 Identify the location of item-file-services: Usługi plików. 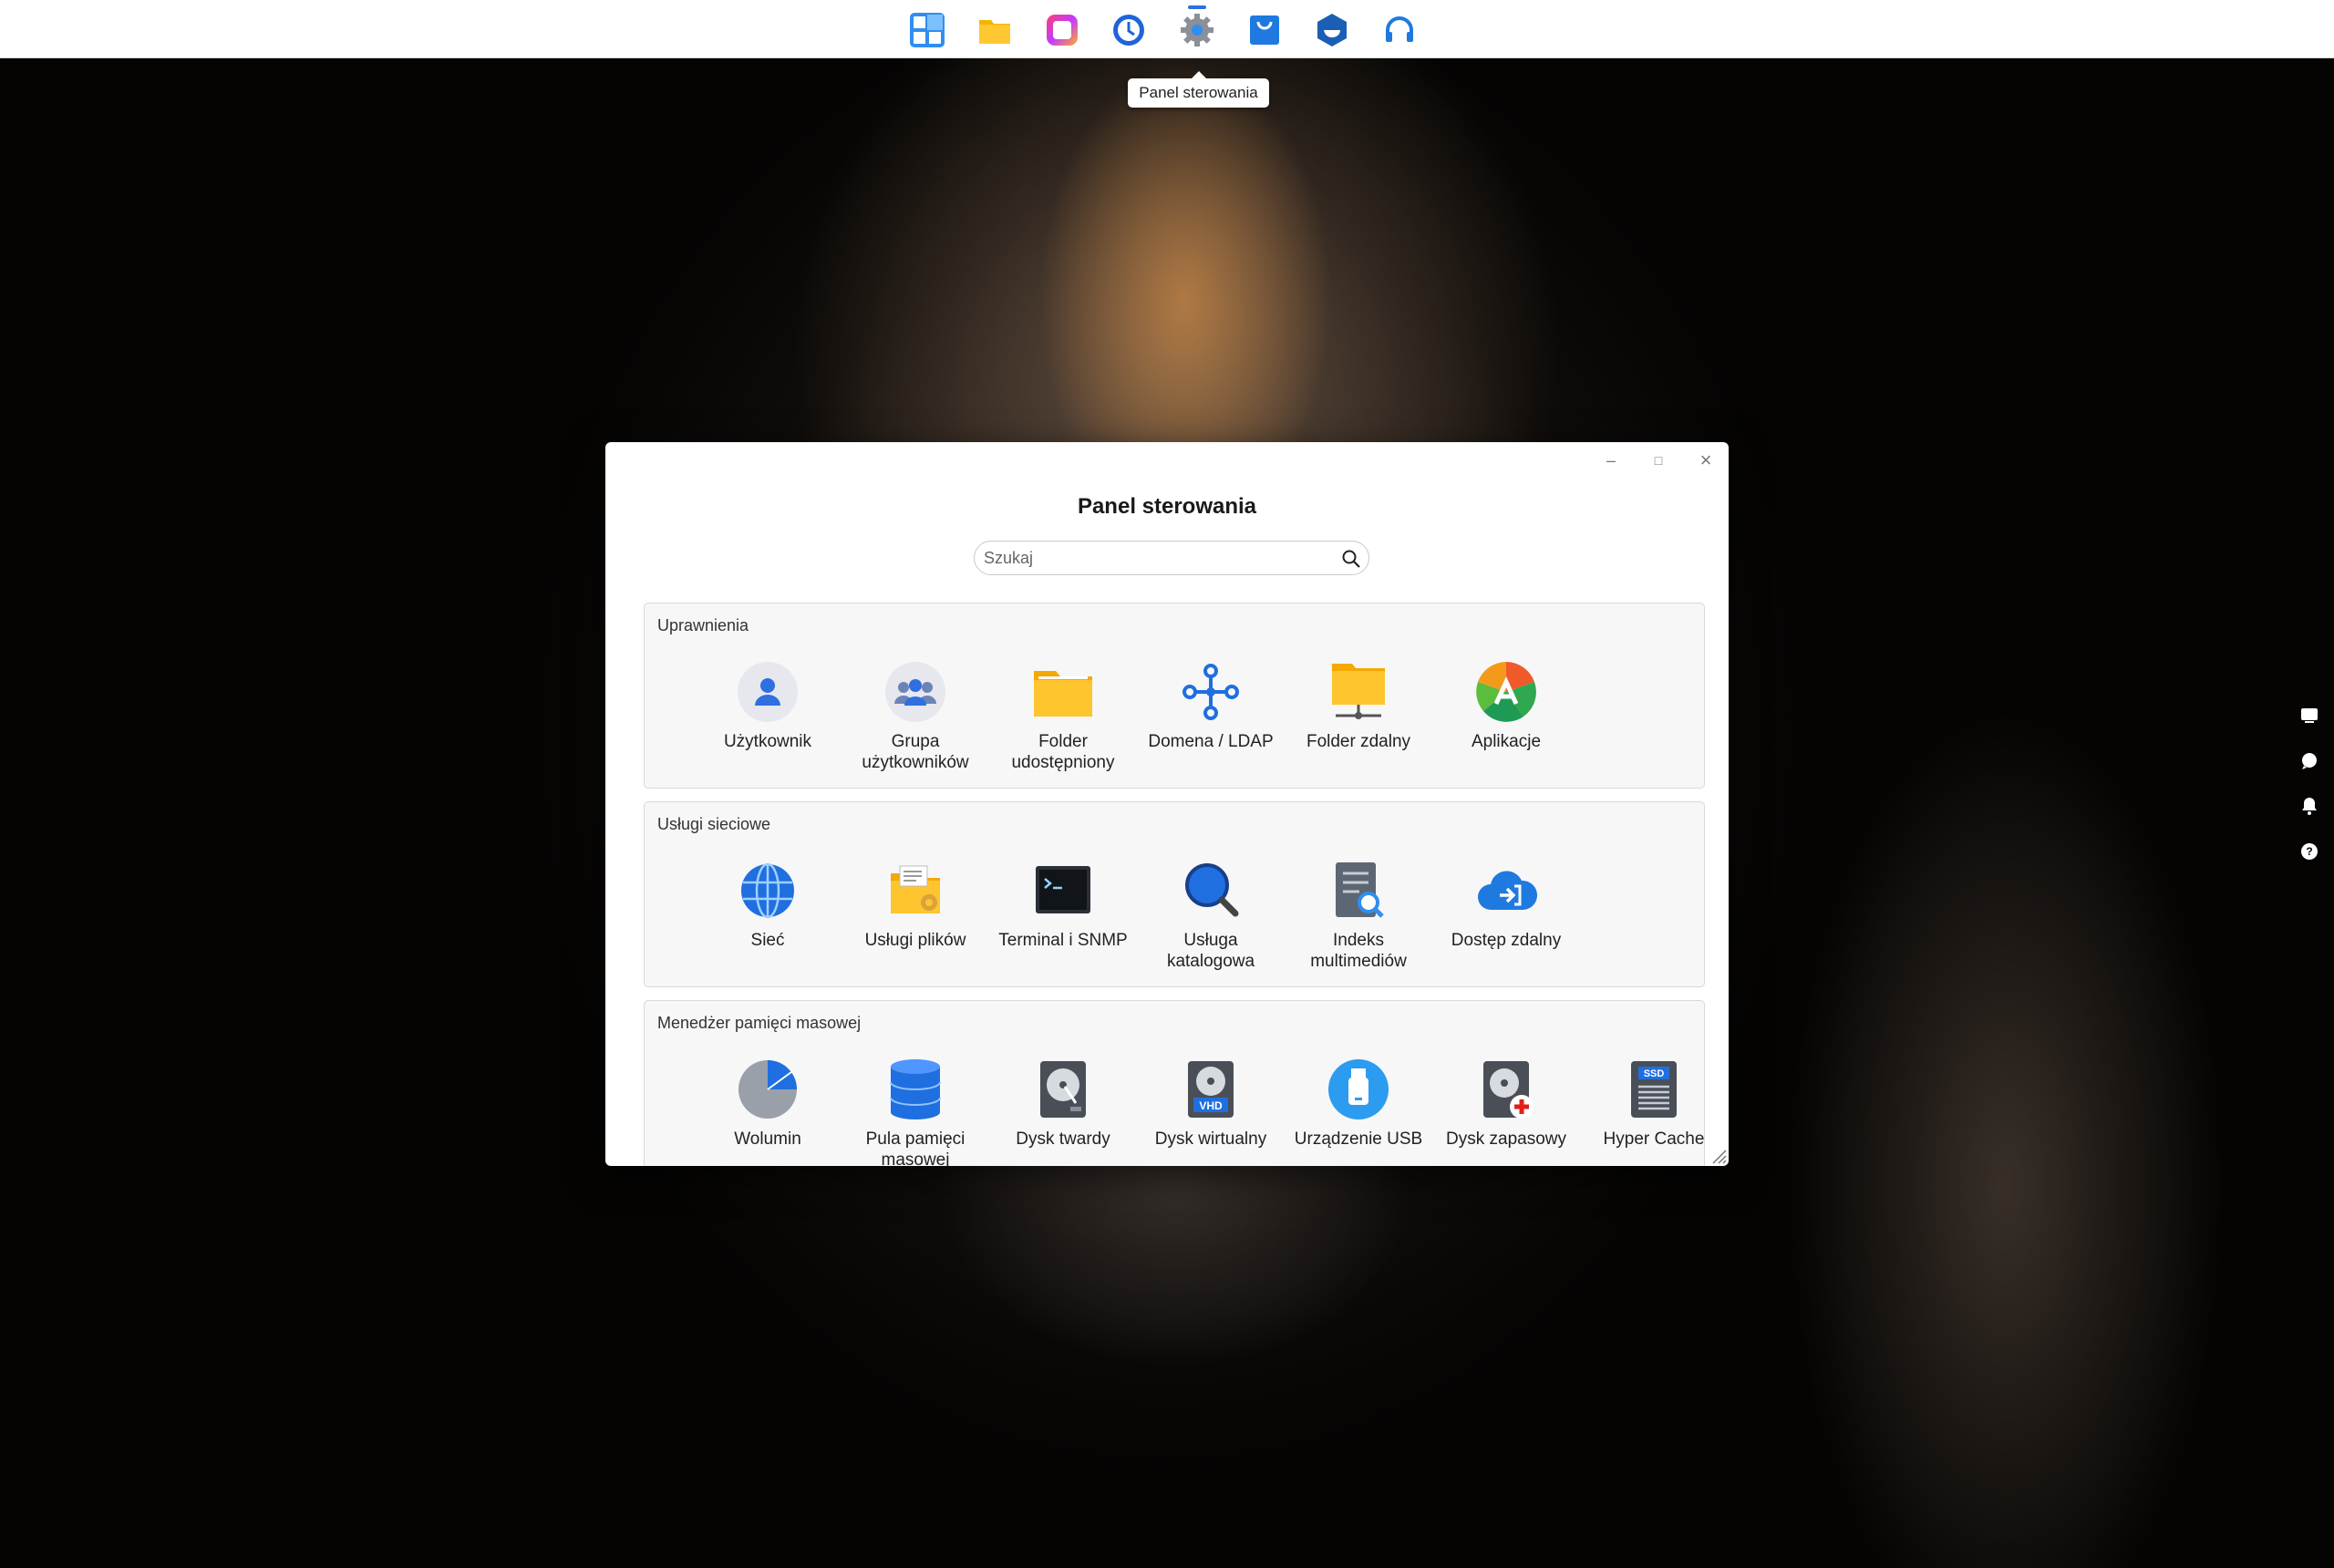
(915, 905).